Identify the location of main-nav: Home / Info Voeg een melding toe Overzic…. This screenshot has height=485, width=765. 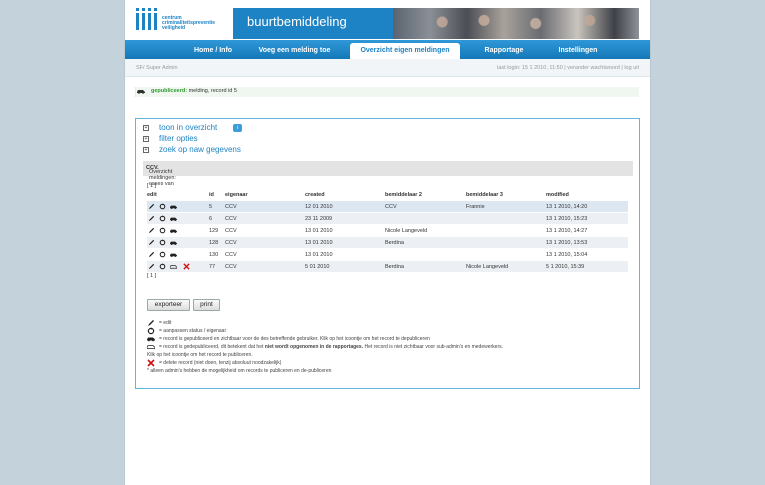
(387, 49).